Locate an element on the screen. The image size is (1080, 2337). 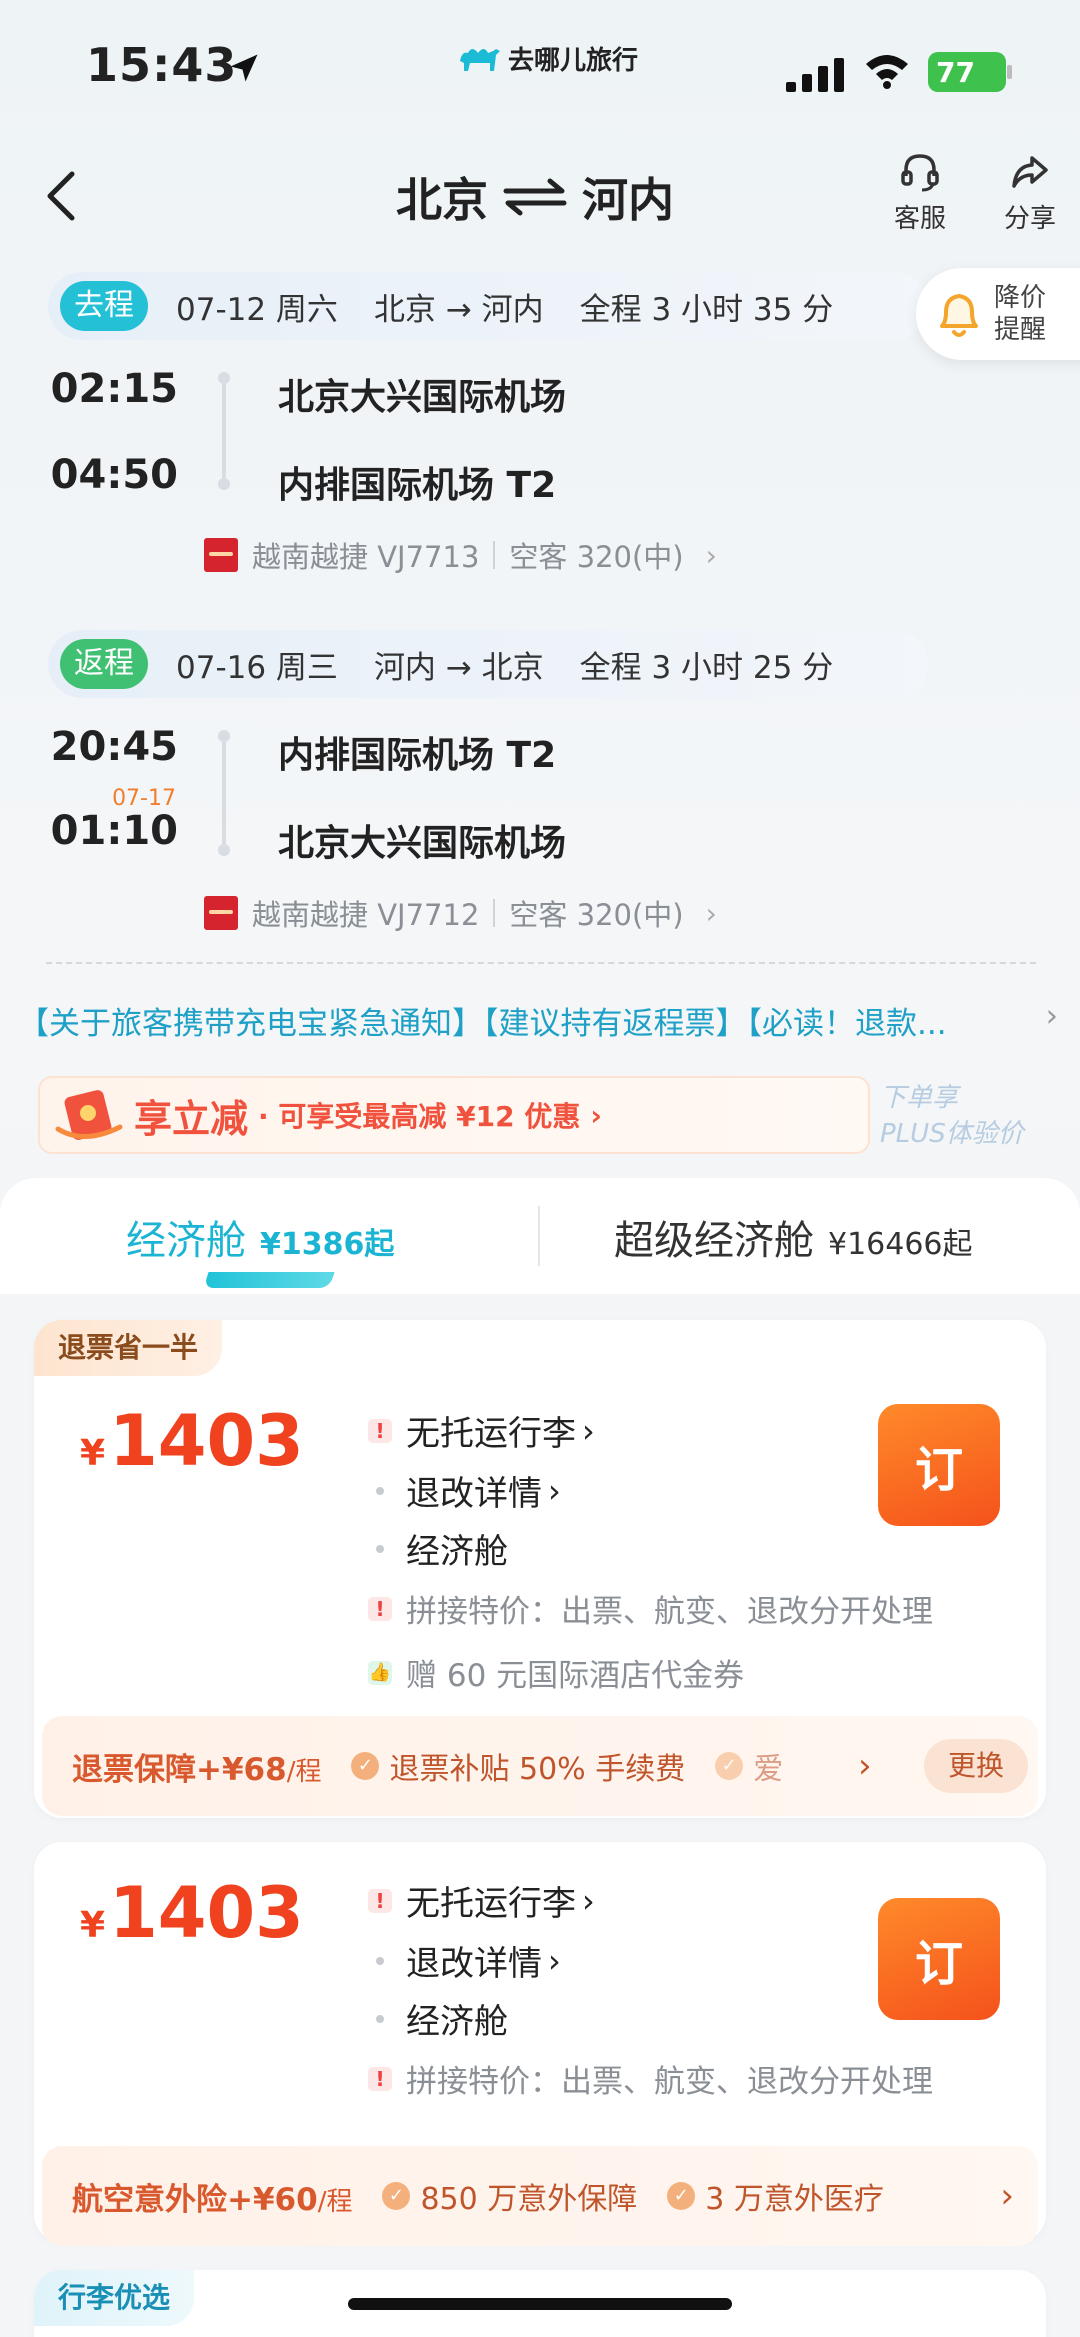
accident-insurance-bar: 航空意外险+¥60/程 ✓ 850 万意外保障 ✓ 3 万意外医疗 › is located at coordinates (540, 2196).